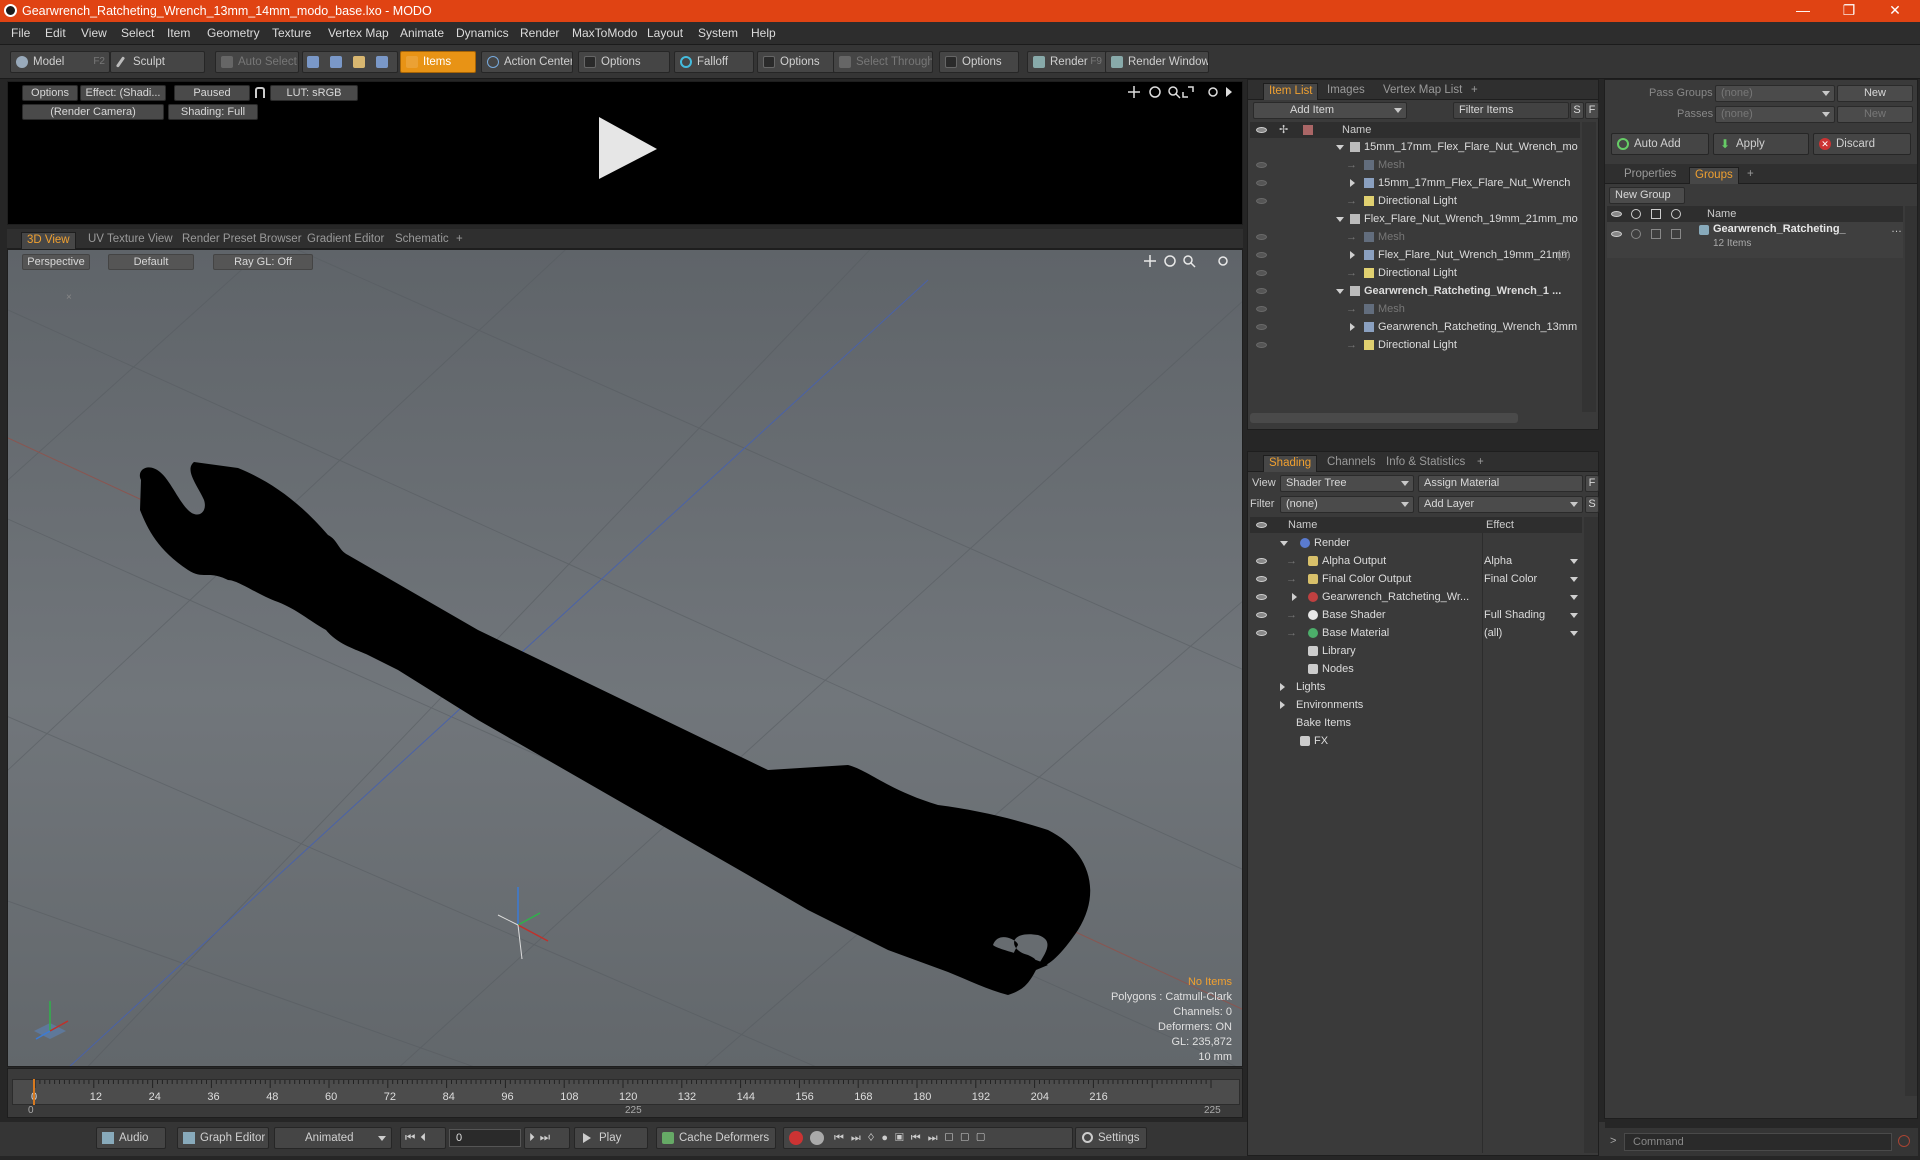 The width and height of the screenshot is (1920, 1160). What do you see at coordinates (1416, 669) in the screenshot?
I see `shader-tree-row: Nodes` at bounding box center [1416, 669].